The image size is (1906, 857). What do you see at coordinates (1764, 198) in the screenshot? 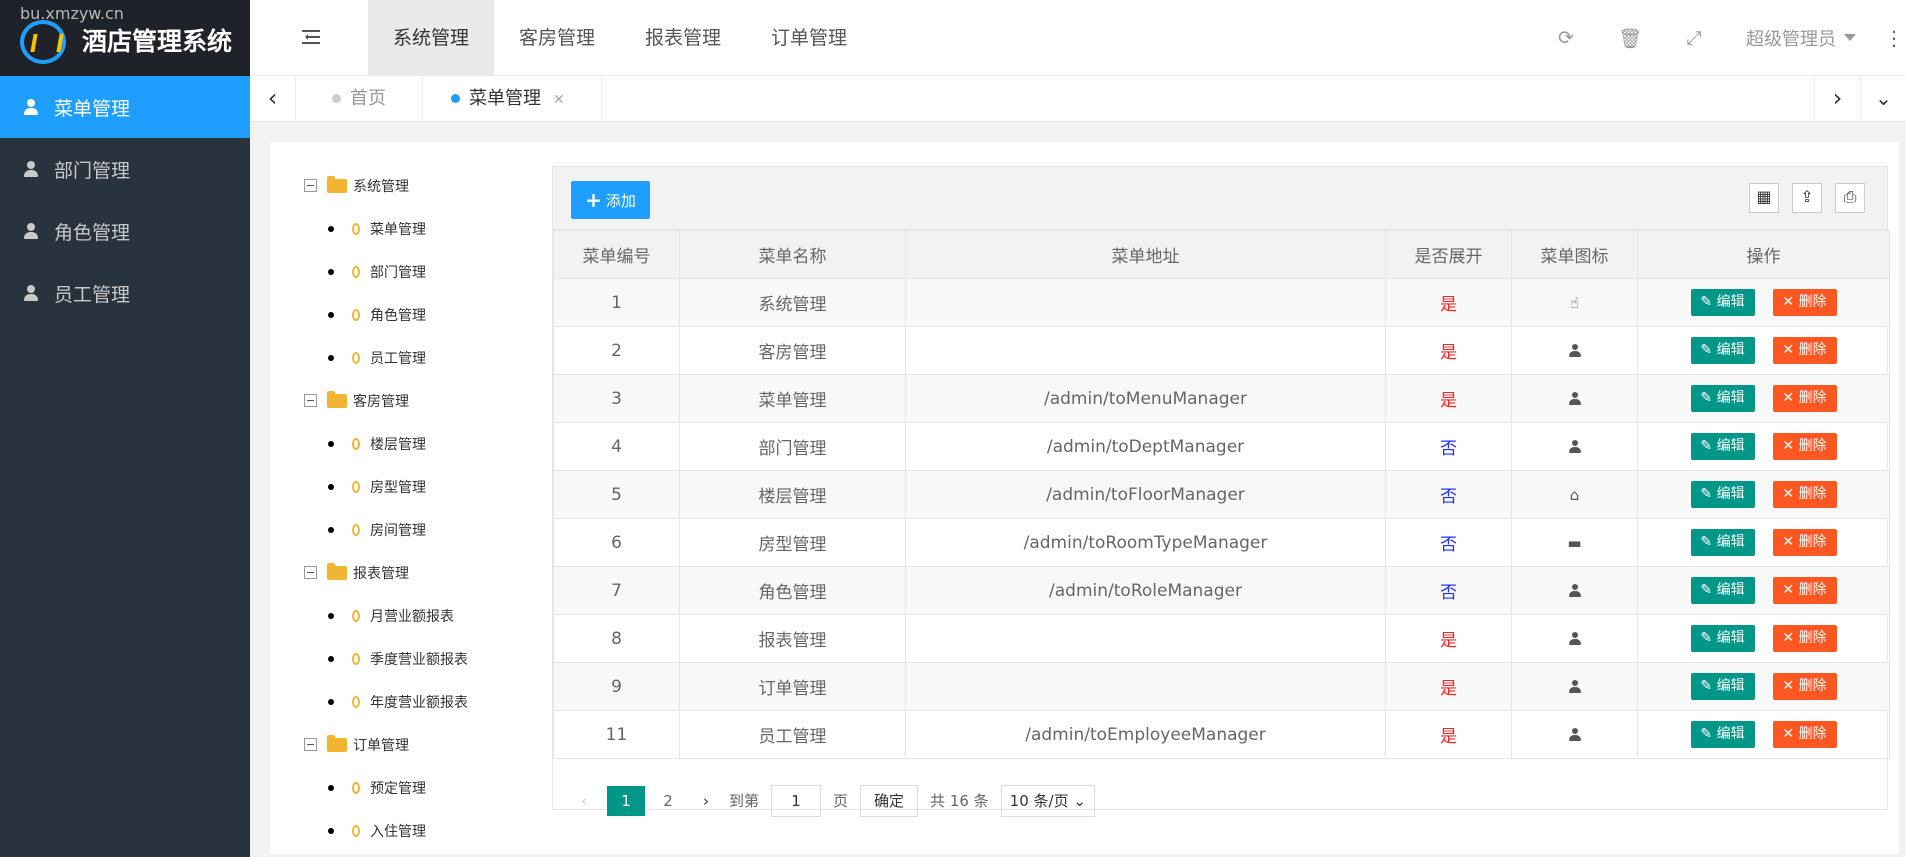
I see `columns-icon: ▦` at bounding box center [1764, 198].